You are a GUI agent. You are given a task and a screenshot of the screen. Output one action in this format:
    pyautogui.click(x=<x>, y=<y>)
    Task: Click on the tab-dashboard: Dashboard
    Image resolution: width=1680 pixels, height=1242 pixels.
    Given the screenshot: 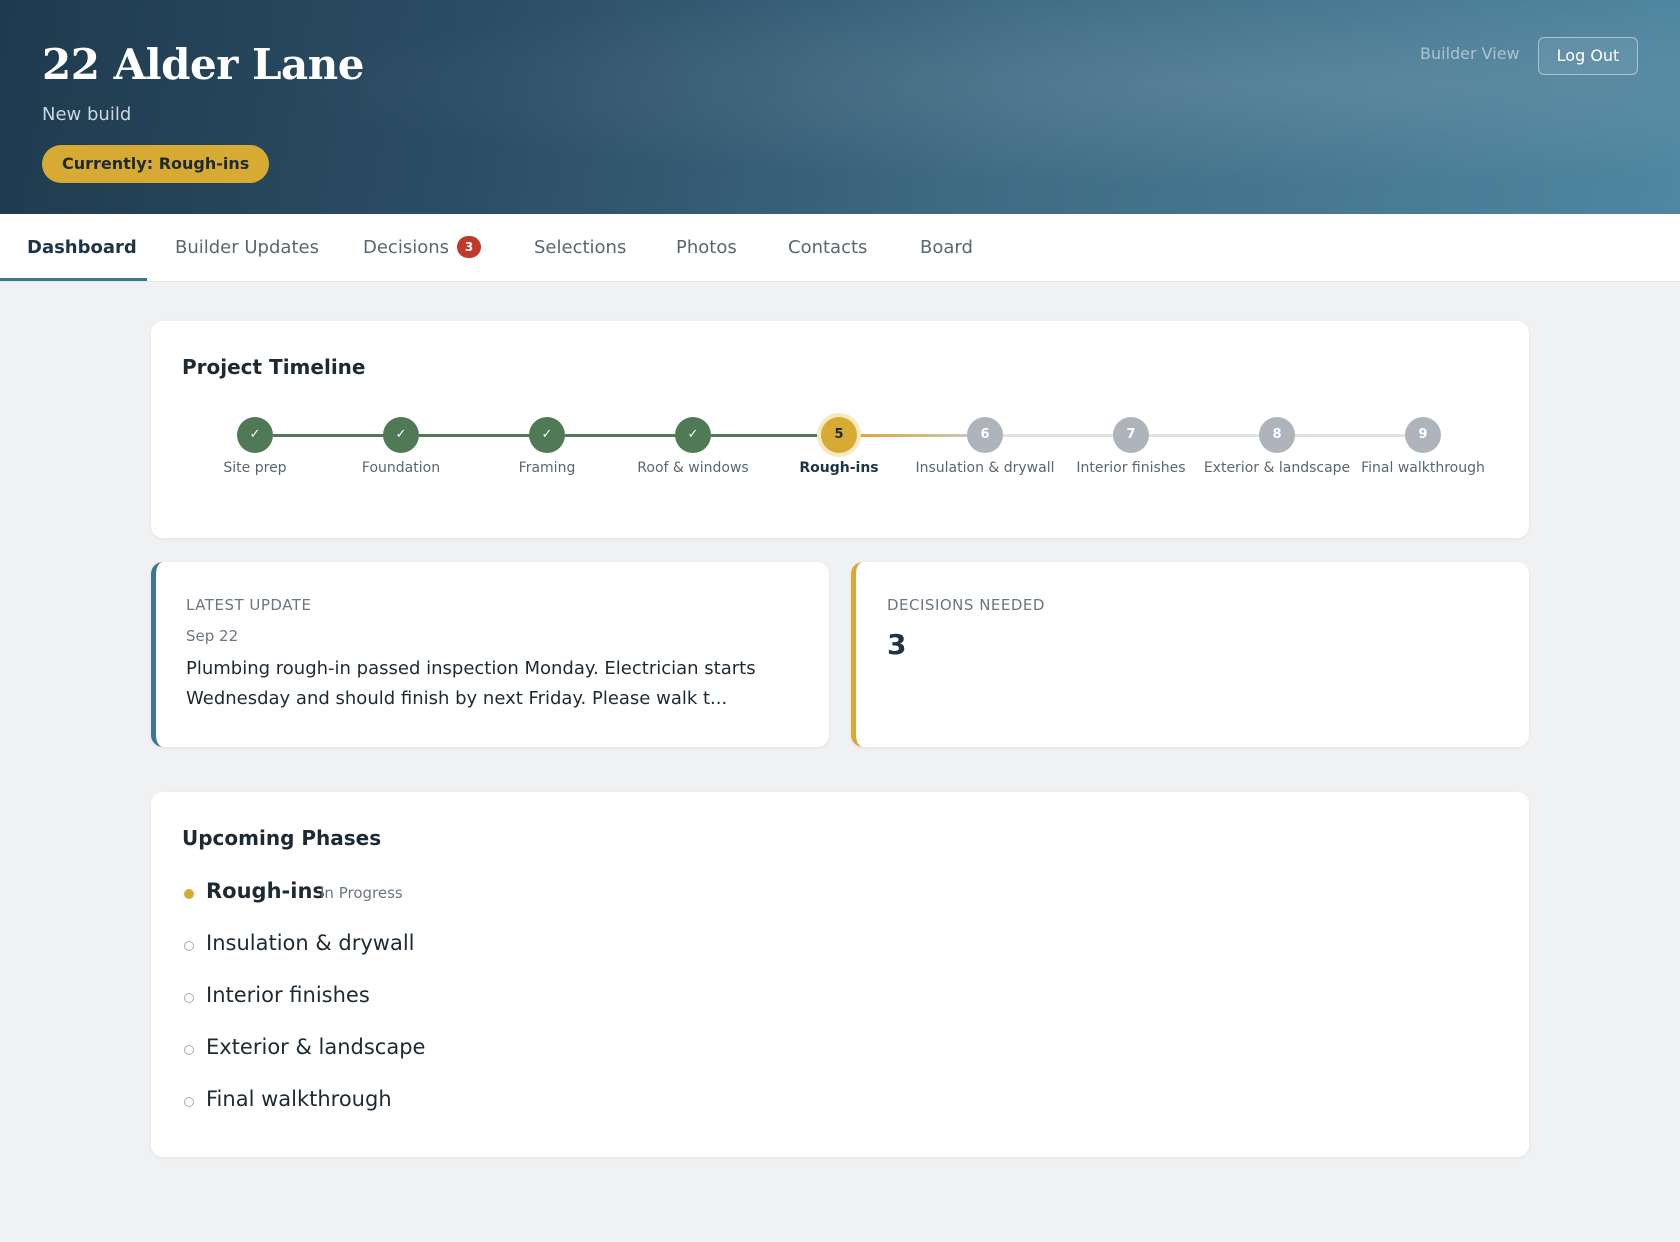 What is the action you would take?
    pyautogui.click(x=82, y=248)
    